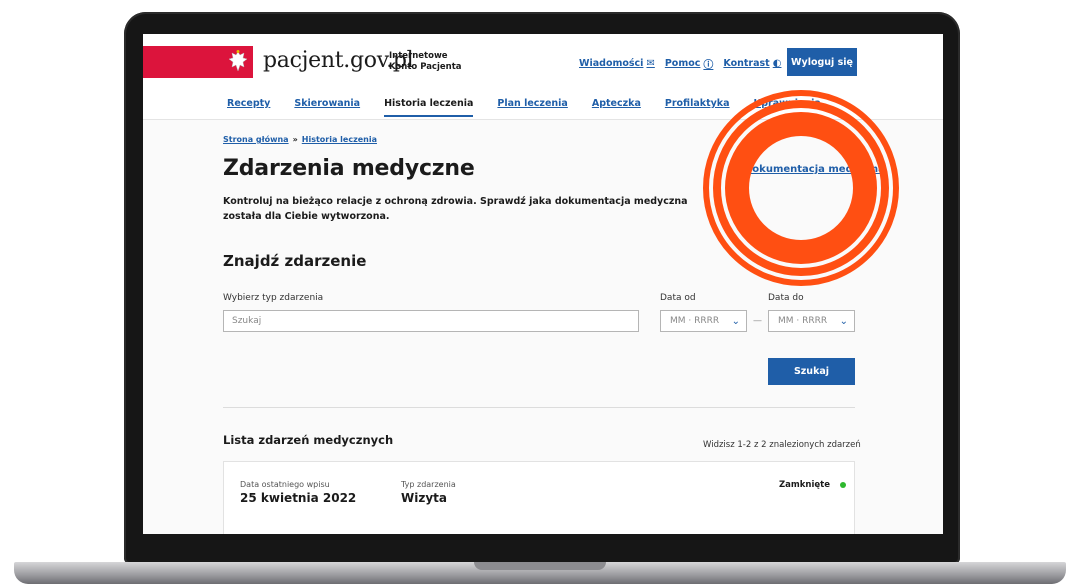 The image size is (1080, 588). Describe the element at coordinates (746, 63) in the screenshot. I see `contrast-label: Kontrast` at that location.